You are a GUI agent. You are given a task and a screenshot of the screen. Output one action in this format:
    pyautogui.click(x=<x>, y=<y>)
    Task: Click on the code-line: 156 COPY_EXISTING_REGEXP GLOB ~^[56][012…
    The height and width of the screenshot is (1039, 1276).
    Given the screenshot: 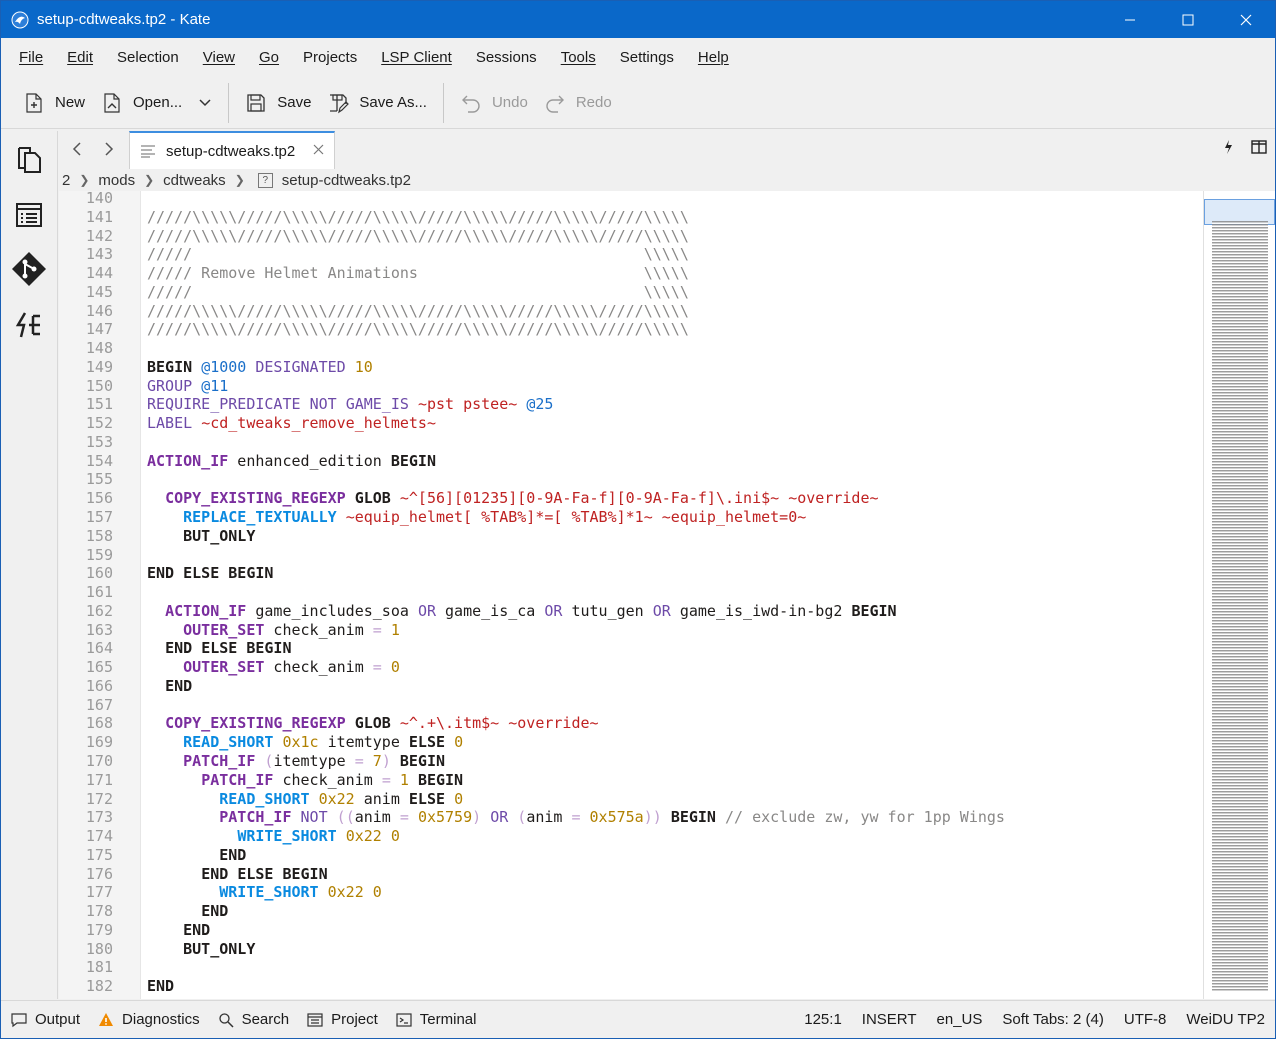 What is the action you would take?
    pyautogui.click(x=644, y=498)
    